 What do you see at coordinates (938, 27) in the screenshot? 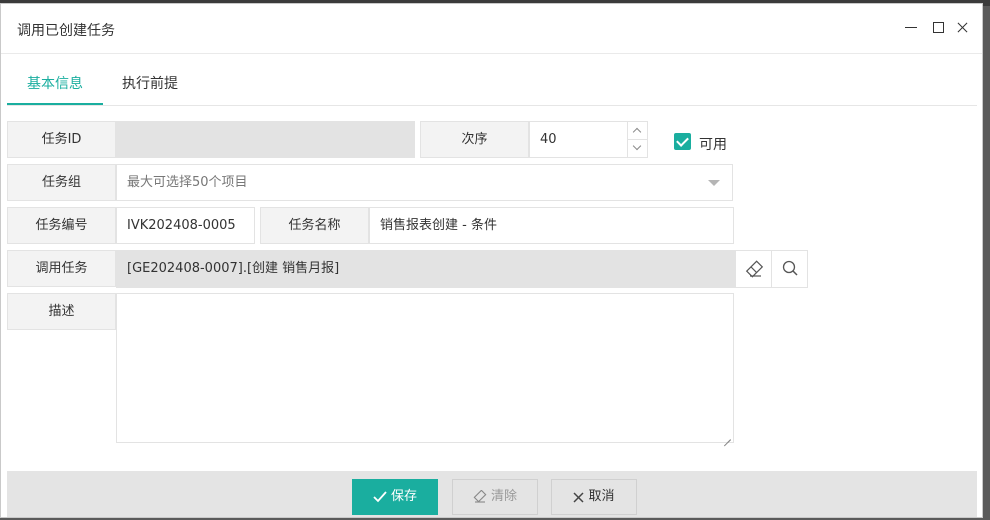
I see `maximize-icon` at bounding box center [938, 27].